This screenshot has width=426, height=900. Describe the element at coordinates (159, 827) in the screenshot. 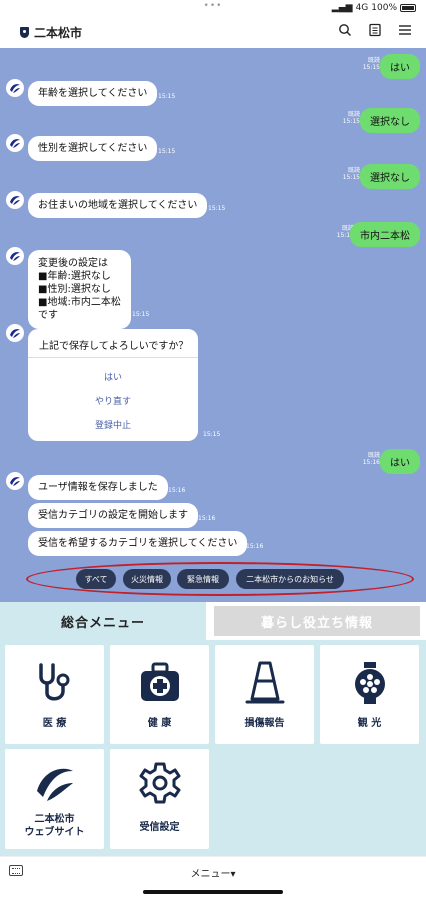

I see `tile-label: 受信設定` at that location.